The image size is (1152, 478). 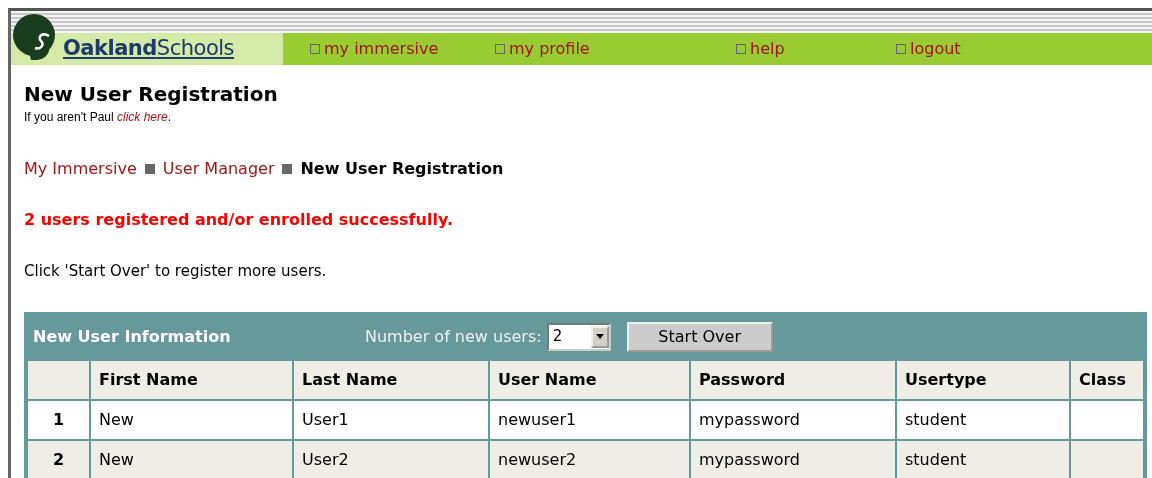 I want to click on column-header: Usertype, so click(x=983, y=380).